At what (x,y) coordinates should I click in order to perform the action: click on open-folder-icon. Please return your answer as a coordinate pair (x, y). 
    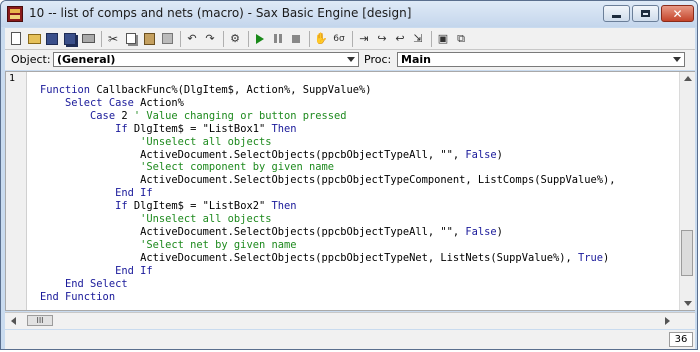
    Looking at the image, I should click on (34, 38).